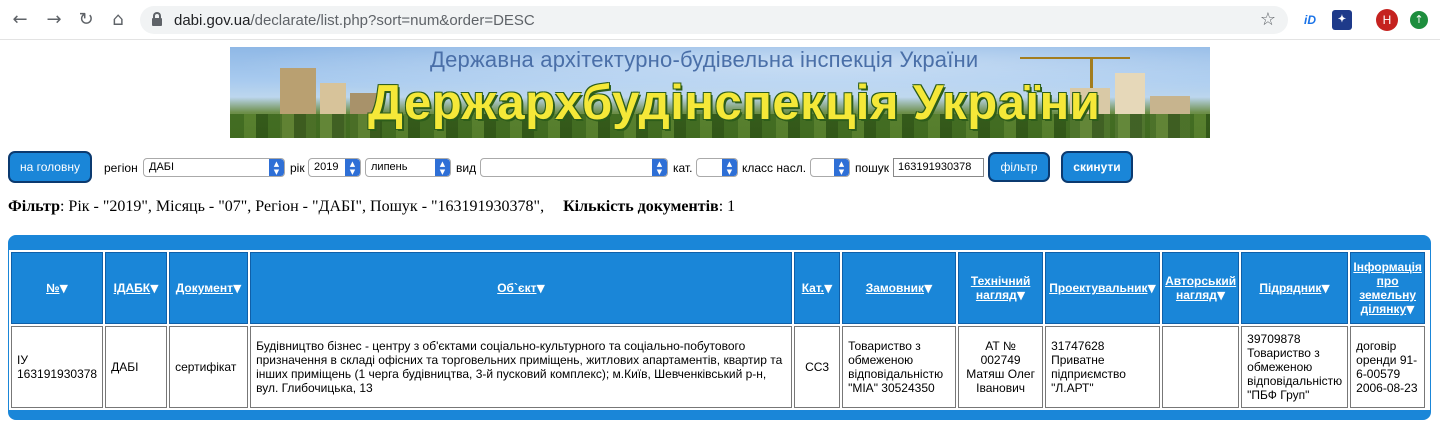 This screenshot has width=1440, height=429. Describe the element at coordinates (1001, 367) in the screenshot. I see `cell-tech-supervision: АТ № 002749 Матяш Олег Іванович` at that location.